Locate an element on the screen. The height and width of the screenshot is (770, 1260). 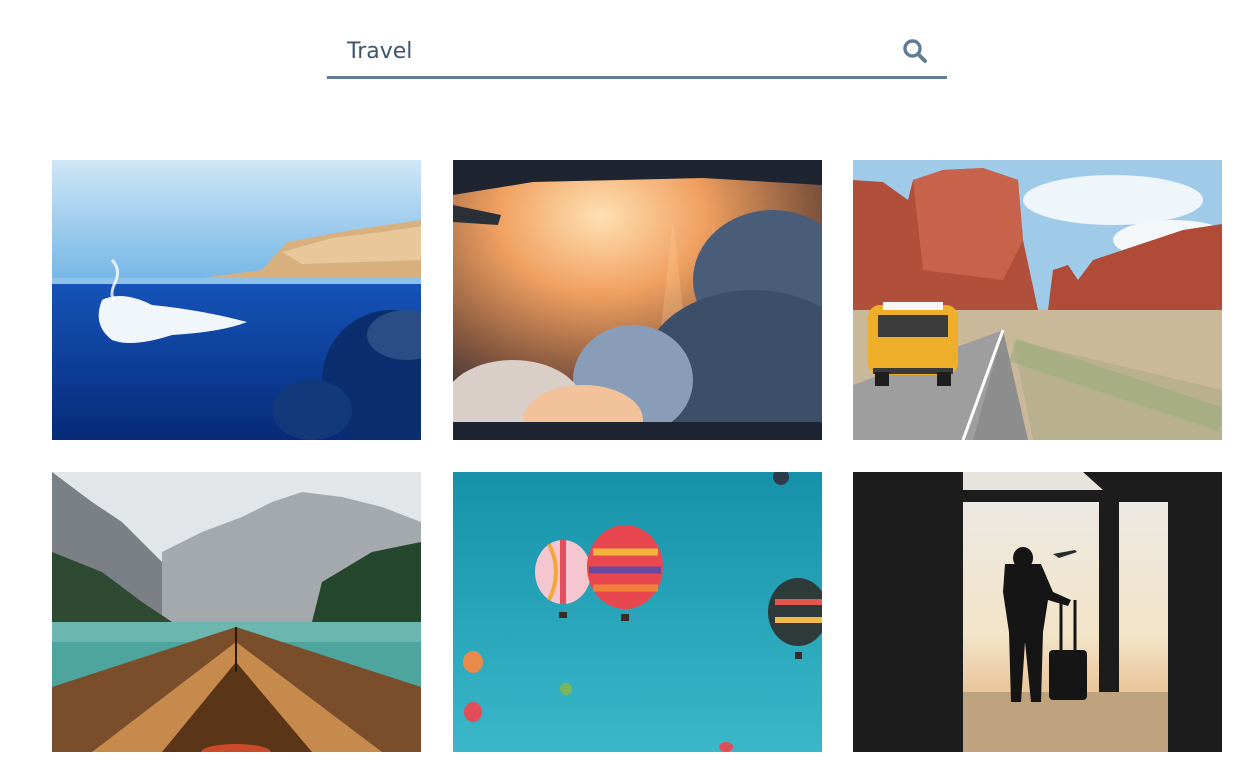
search-input is located at coordinates (607, 51).